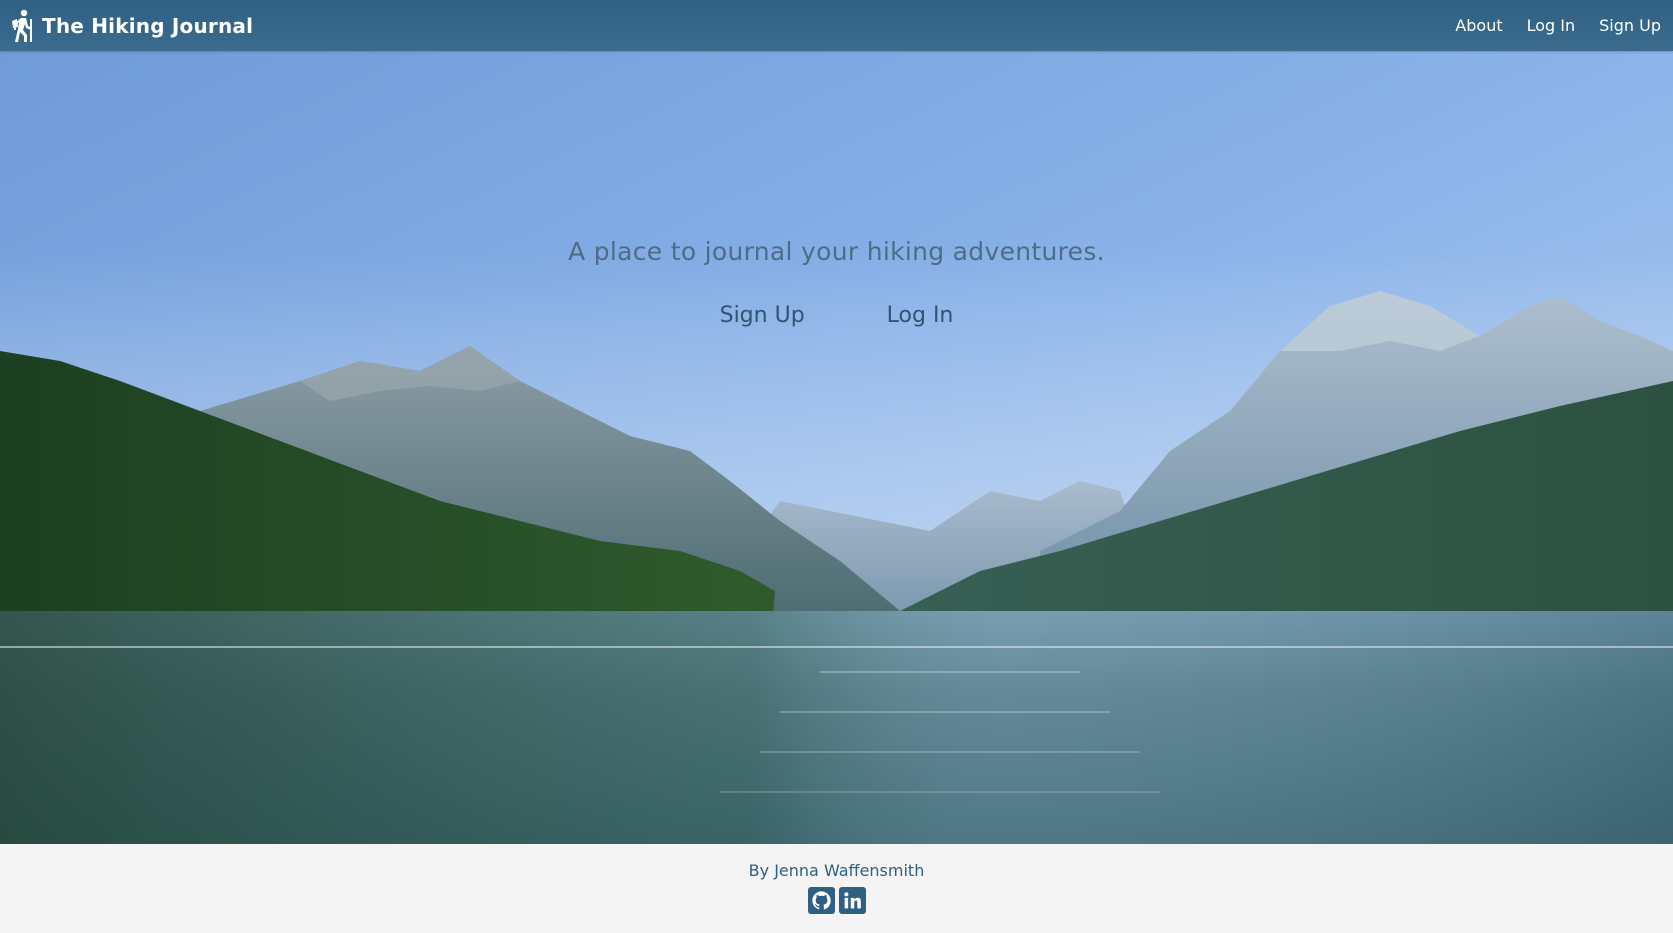 The width and height of the screenshot is (1673, 933). I want to click on footer: By Jenna Waffensmith, so click(836, 888).